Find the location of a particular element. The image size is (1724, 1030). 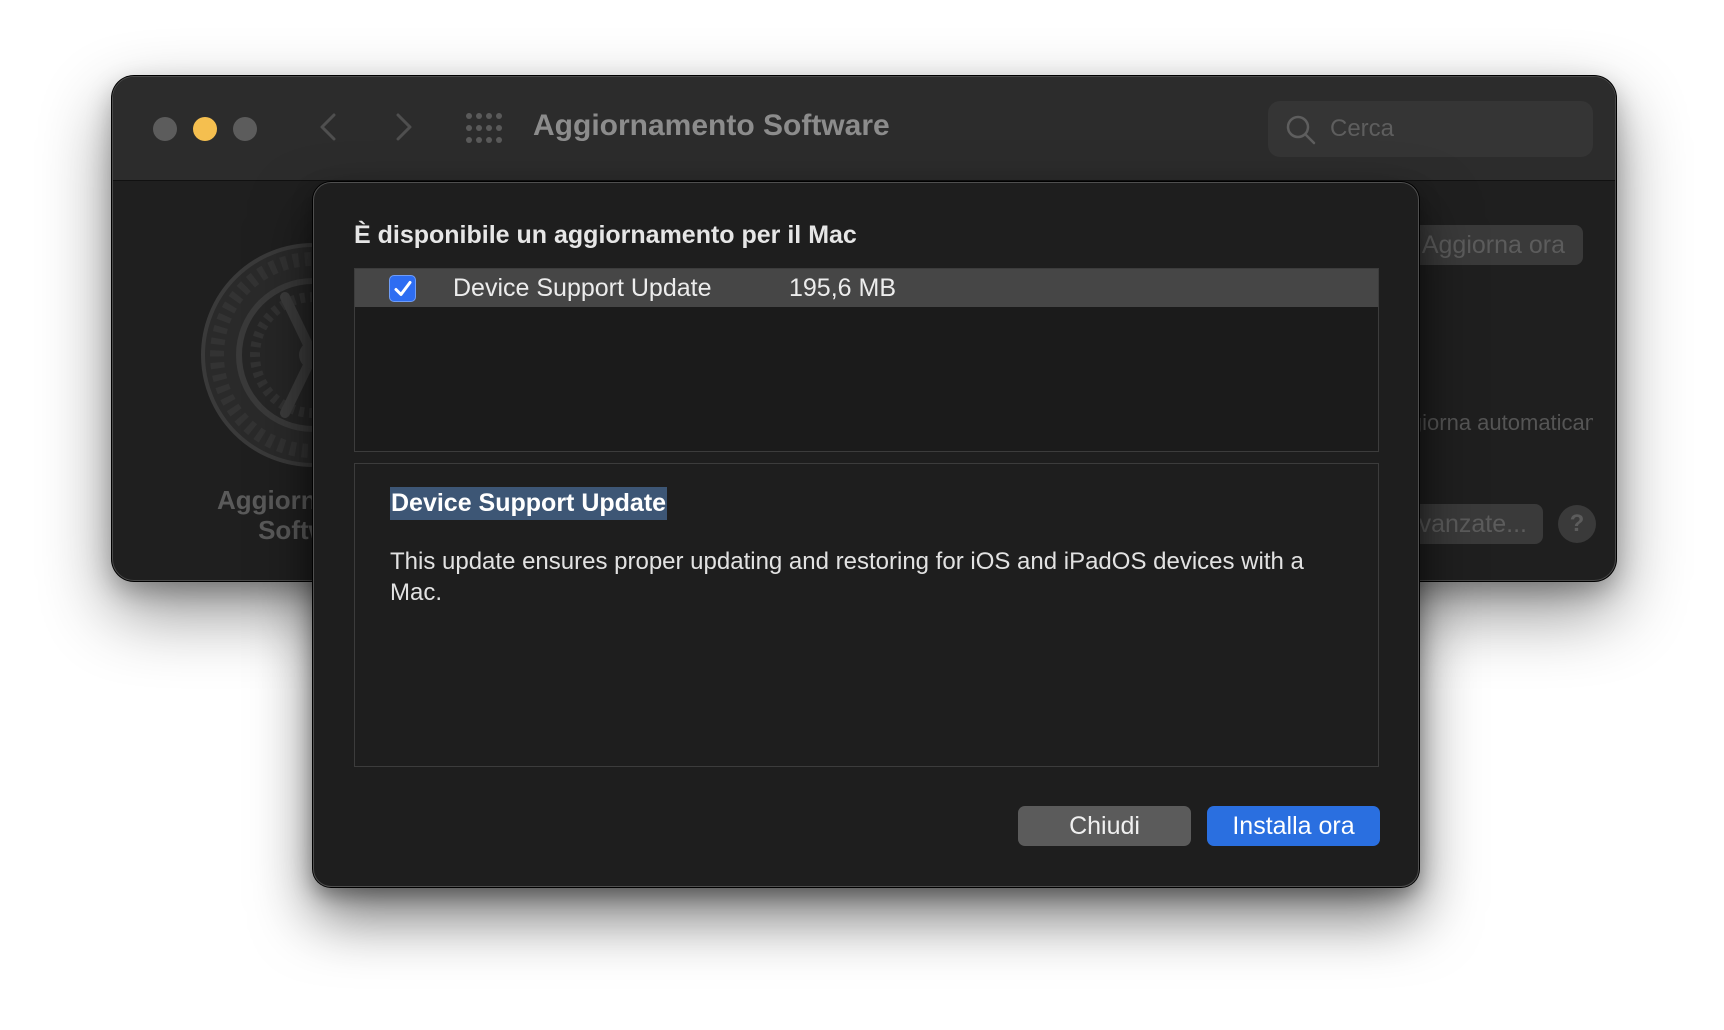

back-button is located at coordinates (329, 127).